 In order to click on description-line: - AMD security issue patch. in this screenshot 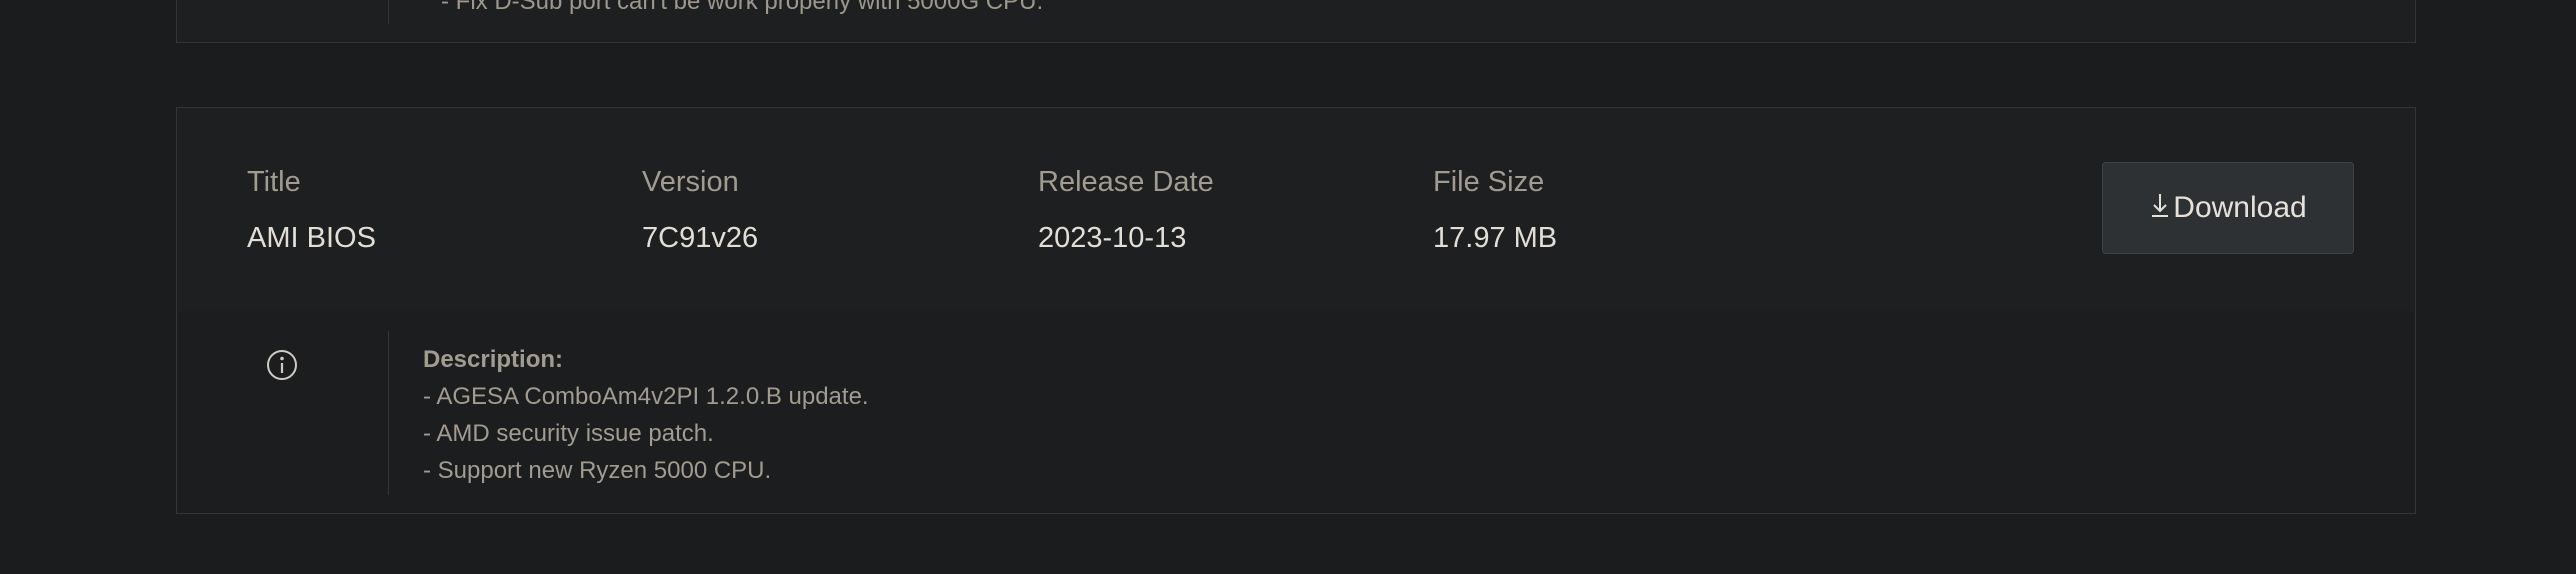, I will do `click(568, 433)`.